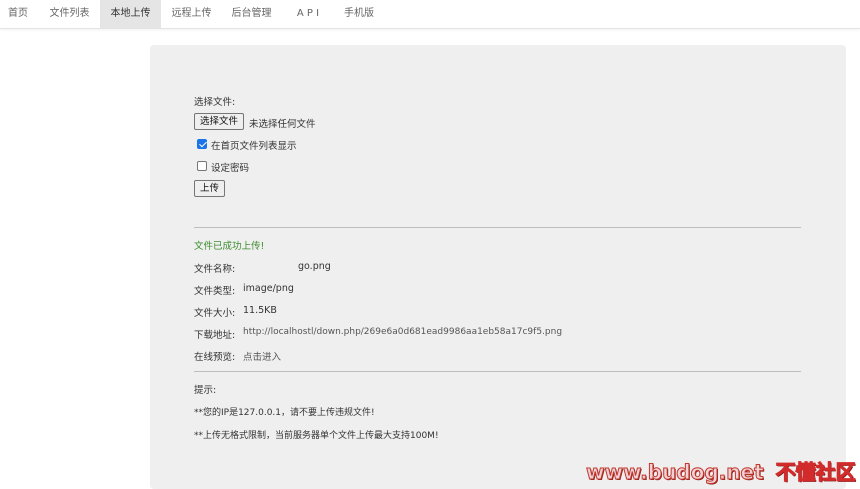  I want to click on nav-item-local-upload: 本地上传, so click(130, 14).